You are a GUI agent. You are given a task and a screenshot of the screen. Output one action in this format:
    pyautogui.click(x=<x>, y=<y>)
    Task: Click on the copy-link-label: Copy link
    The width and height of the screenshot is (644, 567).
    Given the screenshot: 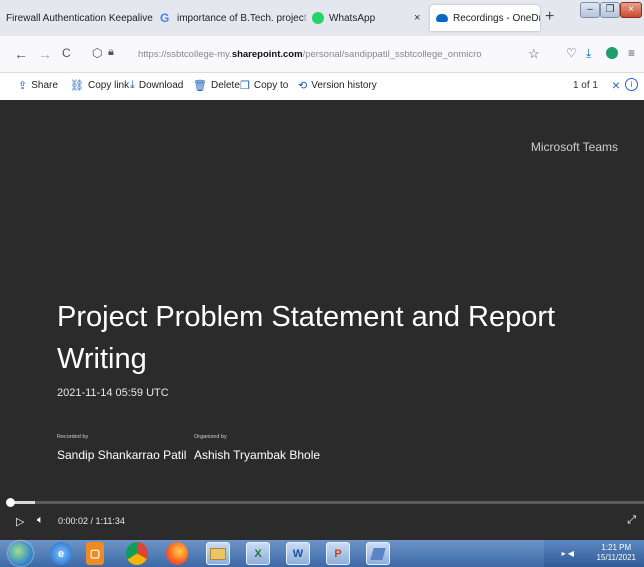 What is the action you would take?
    pyautogui.click(x=108, y=85)
    